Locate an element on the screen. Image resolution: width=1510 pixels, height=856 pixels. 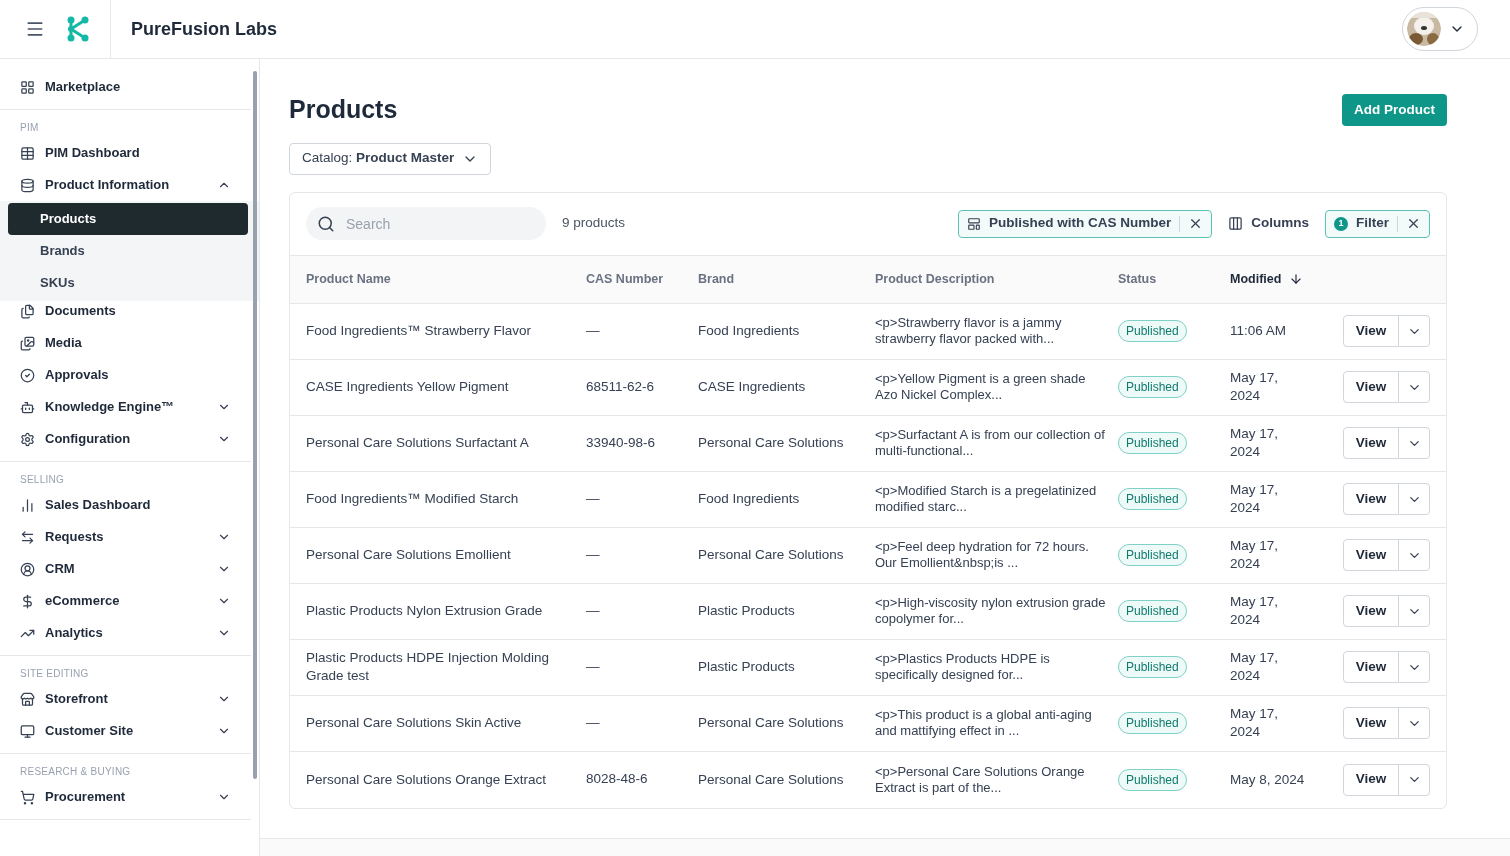
database-icon is located at coordinates (27, 185).